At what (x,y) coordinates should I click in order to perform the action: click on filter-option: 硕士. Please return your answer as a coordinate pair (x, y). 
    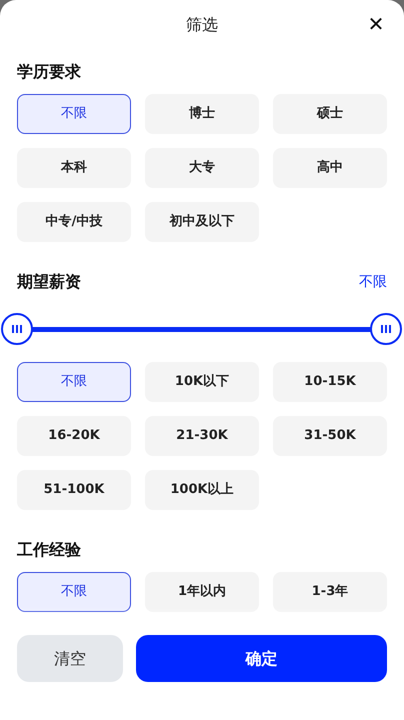
    Looking at the image, I should click on (330, 114).